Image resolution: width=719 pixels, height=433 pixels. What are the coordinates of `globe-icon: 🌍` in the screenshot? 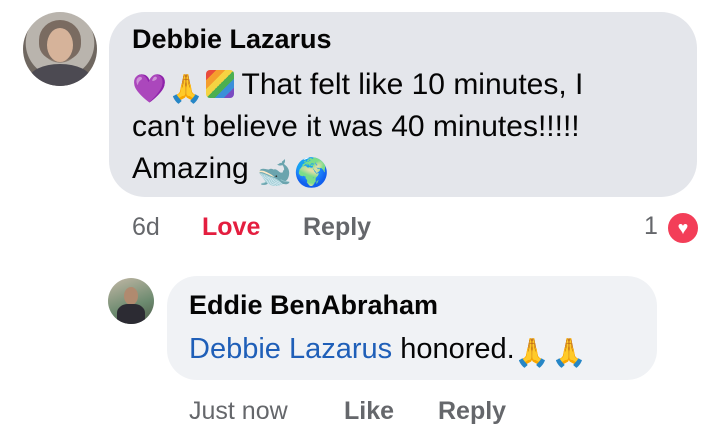 It's located at (311, 172).